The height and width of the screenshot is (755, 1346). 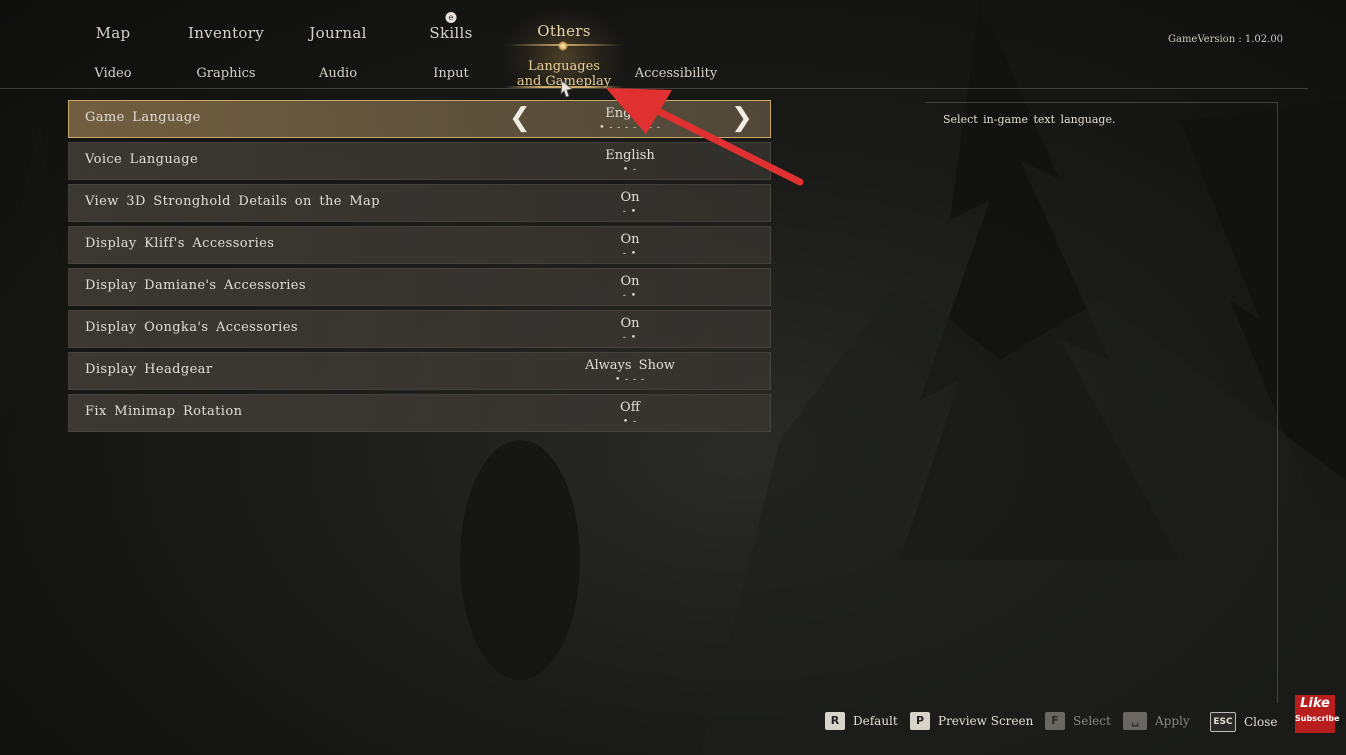 What do you see at coordinates (142, 159) in the screenshot?
I see `setting-label: Voice Language` at bounding box center [142, 159].